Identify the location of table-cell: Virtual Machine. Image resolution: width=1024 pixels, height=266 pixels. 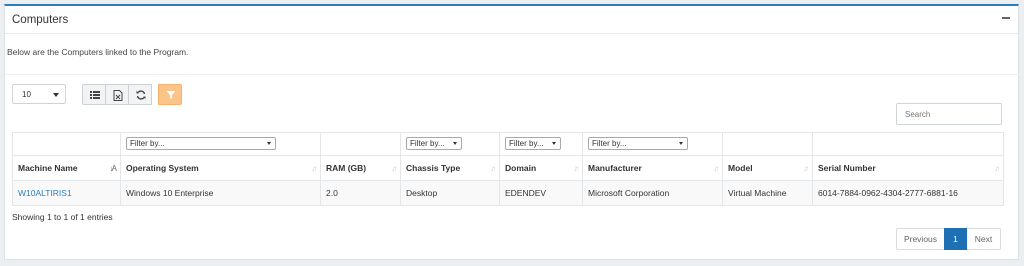
(767, 193).